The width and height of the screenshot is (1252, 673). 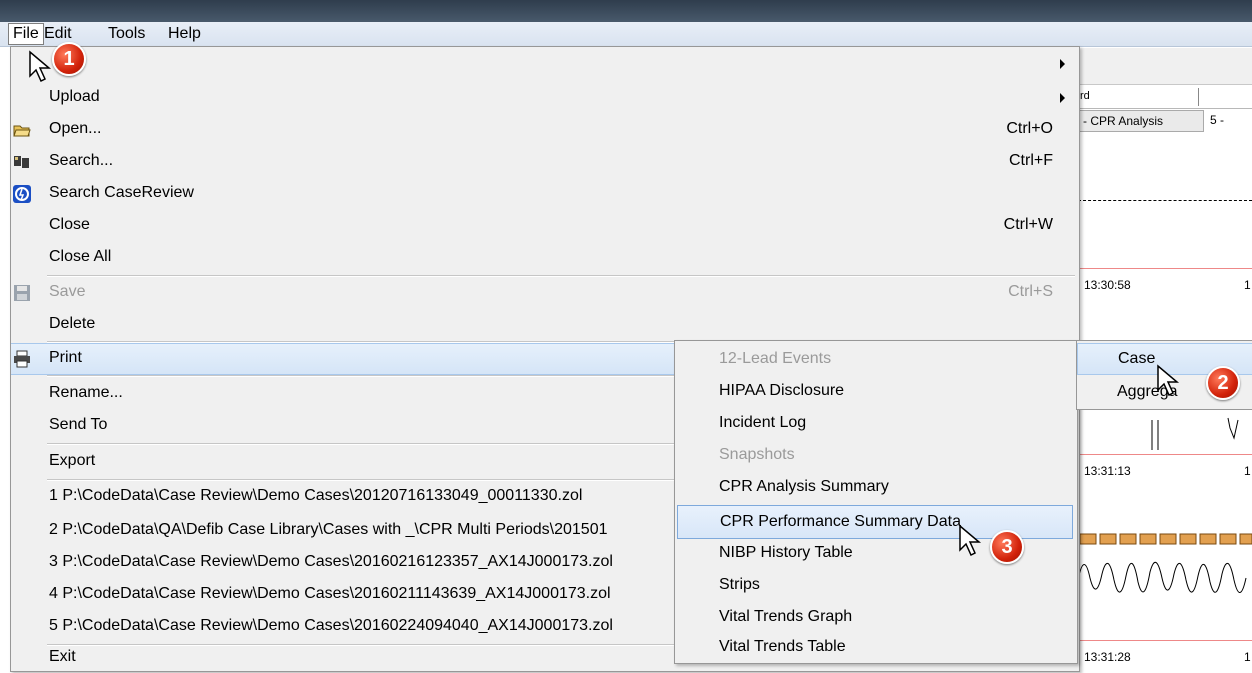 I want to click on menu-item-label: Close All, so click(x=80, y=256).